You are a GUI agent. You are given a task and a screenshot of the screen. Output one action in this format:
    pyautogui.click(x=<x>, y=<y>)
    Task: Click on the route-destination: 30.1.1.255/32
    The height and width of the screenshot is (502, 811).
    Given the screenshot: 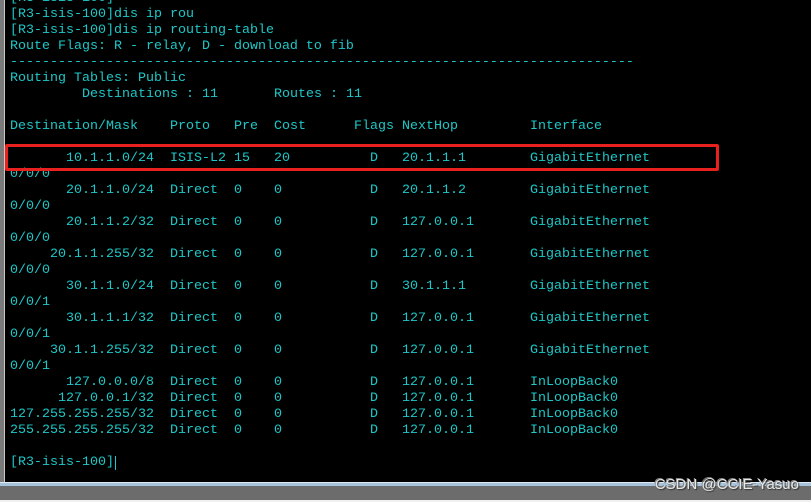 What is the action you would take?
    pyautogui.click(x=102, y=350)
    